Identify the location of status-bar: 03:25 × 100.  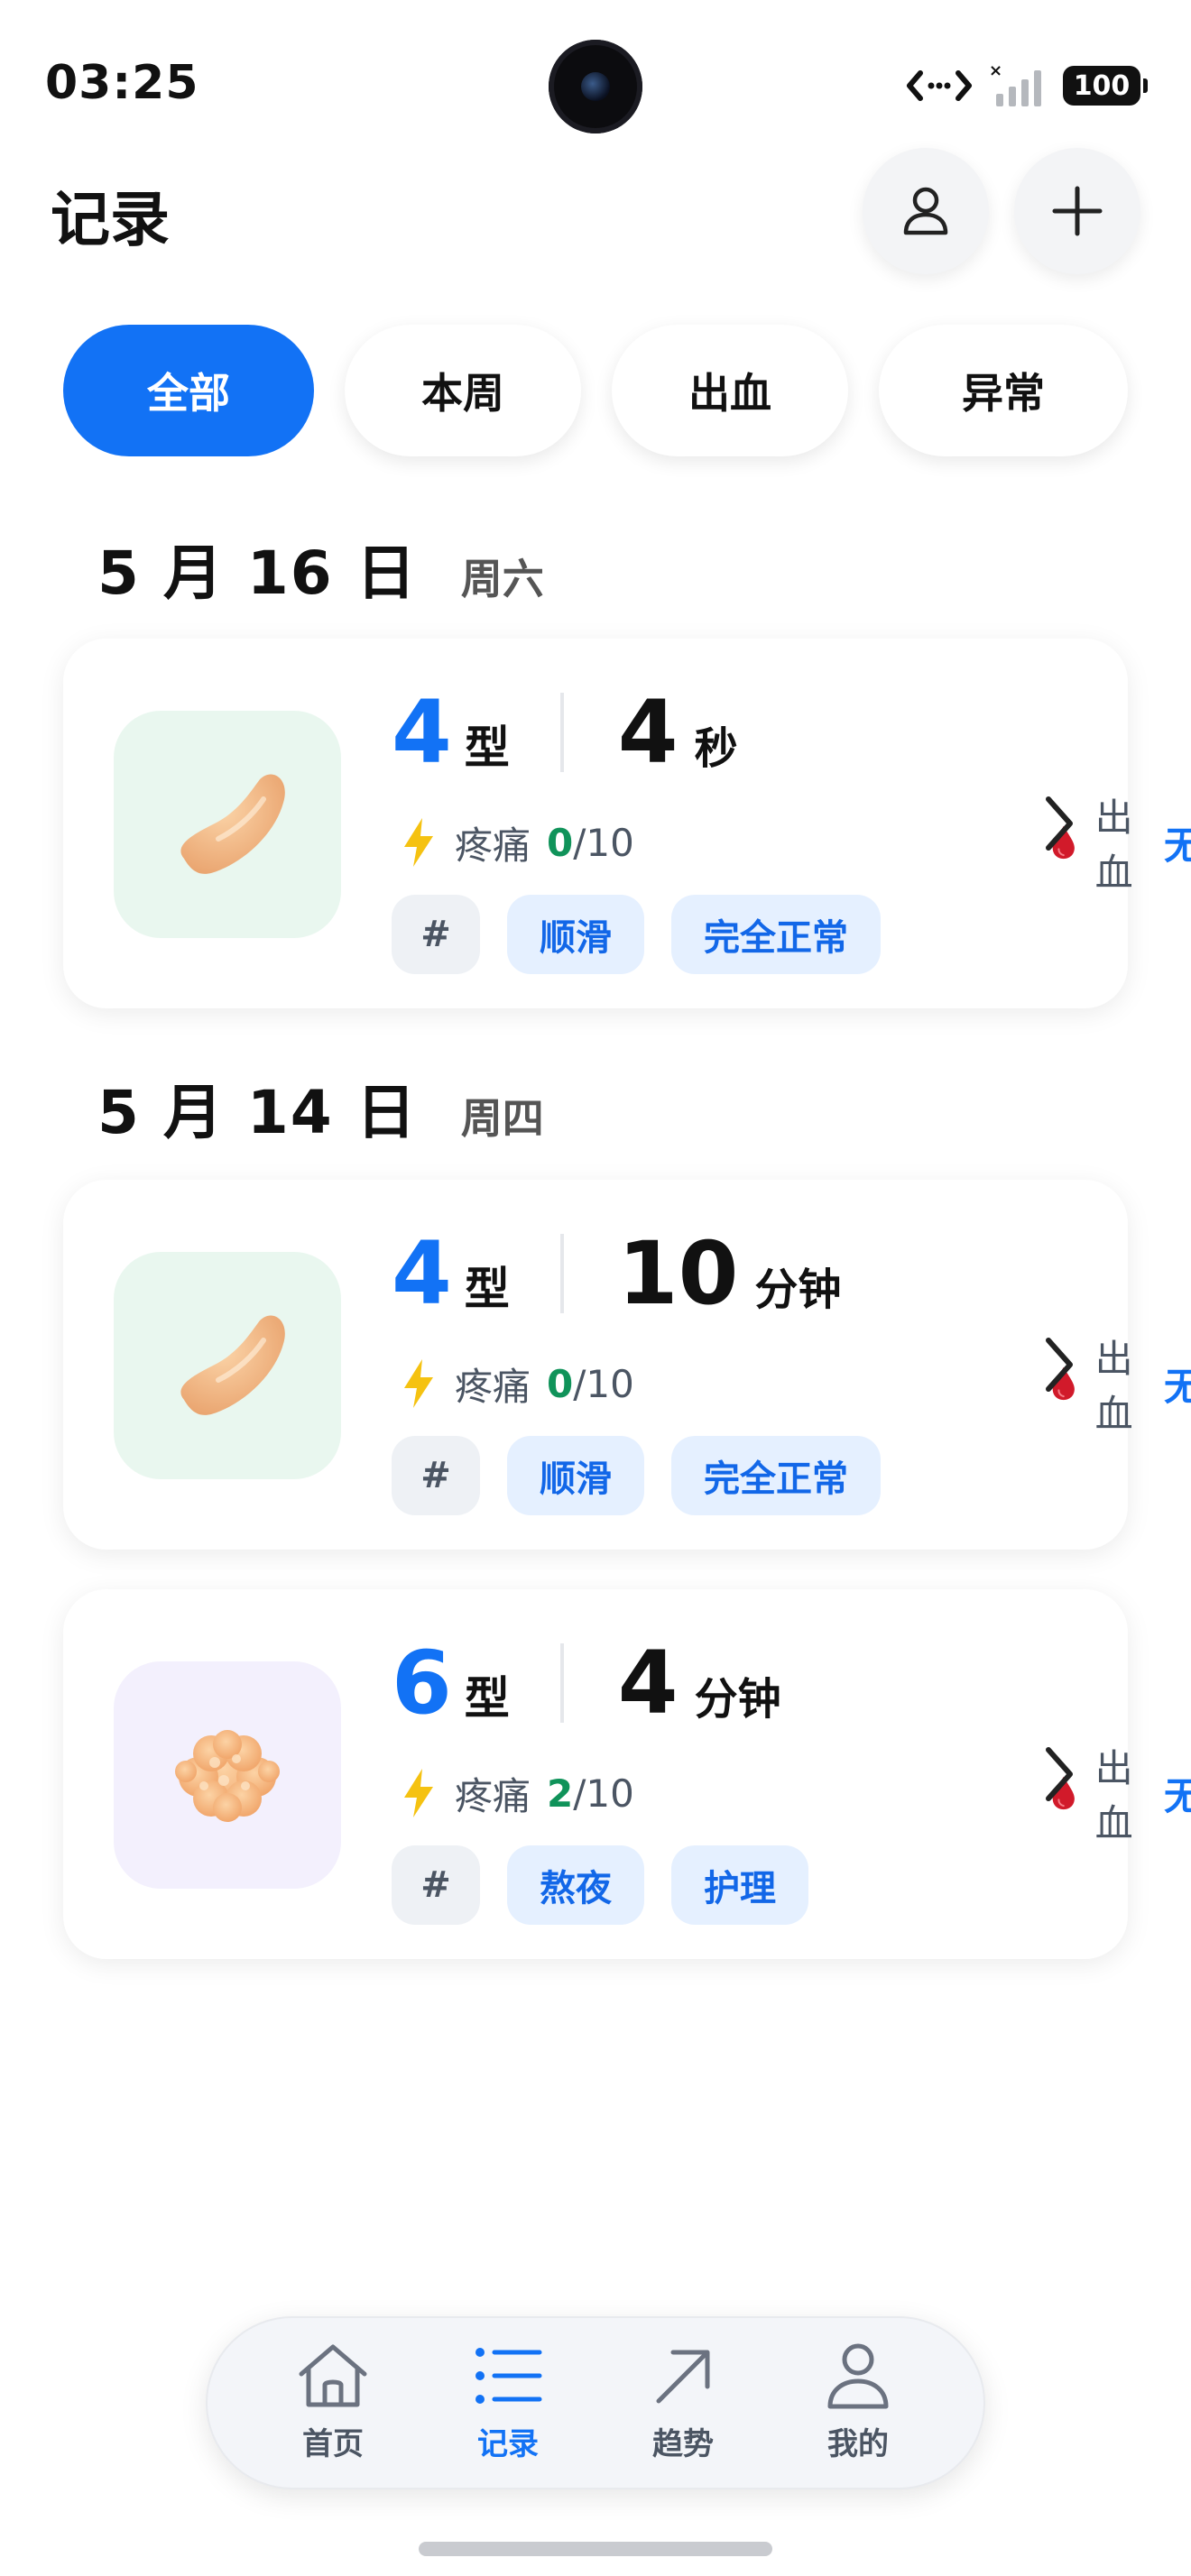
(595, 85).